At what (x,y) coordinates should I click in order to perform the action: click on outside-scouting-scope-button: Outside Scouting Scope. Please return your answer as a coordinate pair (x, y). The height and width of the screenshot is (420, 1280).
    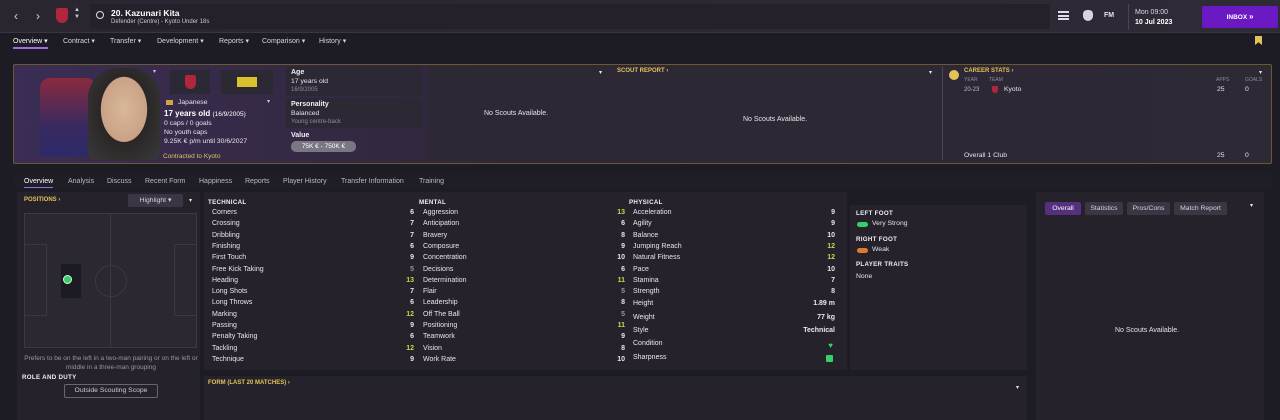
    Looking at the image, I should click on (111, 391).